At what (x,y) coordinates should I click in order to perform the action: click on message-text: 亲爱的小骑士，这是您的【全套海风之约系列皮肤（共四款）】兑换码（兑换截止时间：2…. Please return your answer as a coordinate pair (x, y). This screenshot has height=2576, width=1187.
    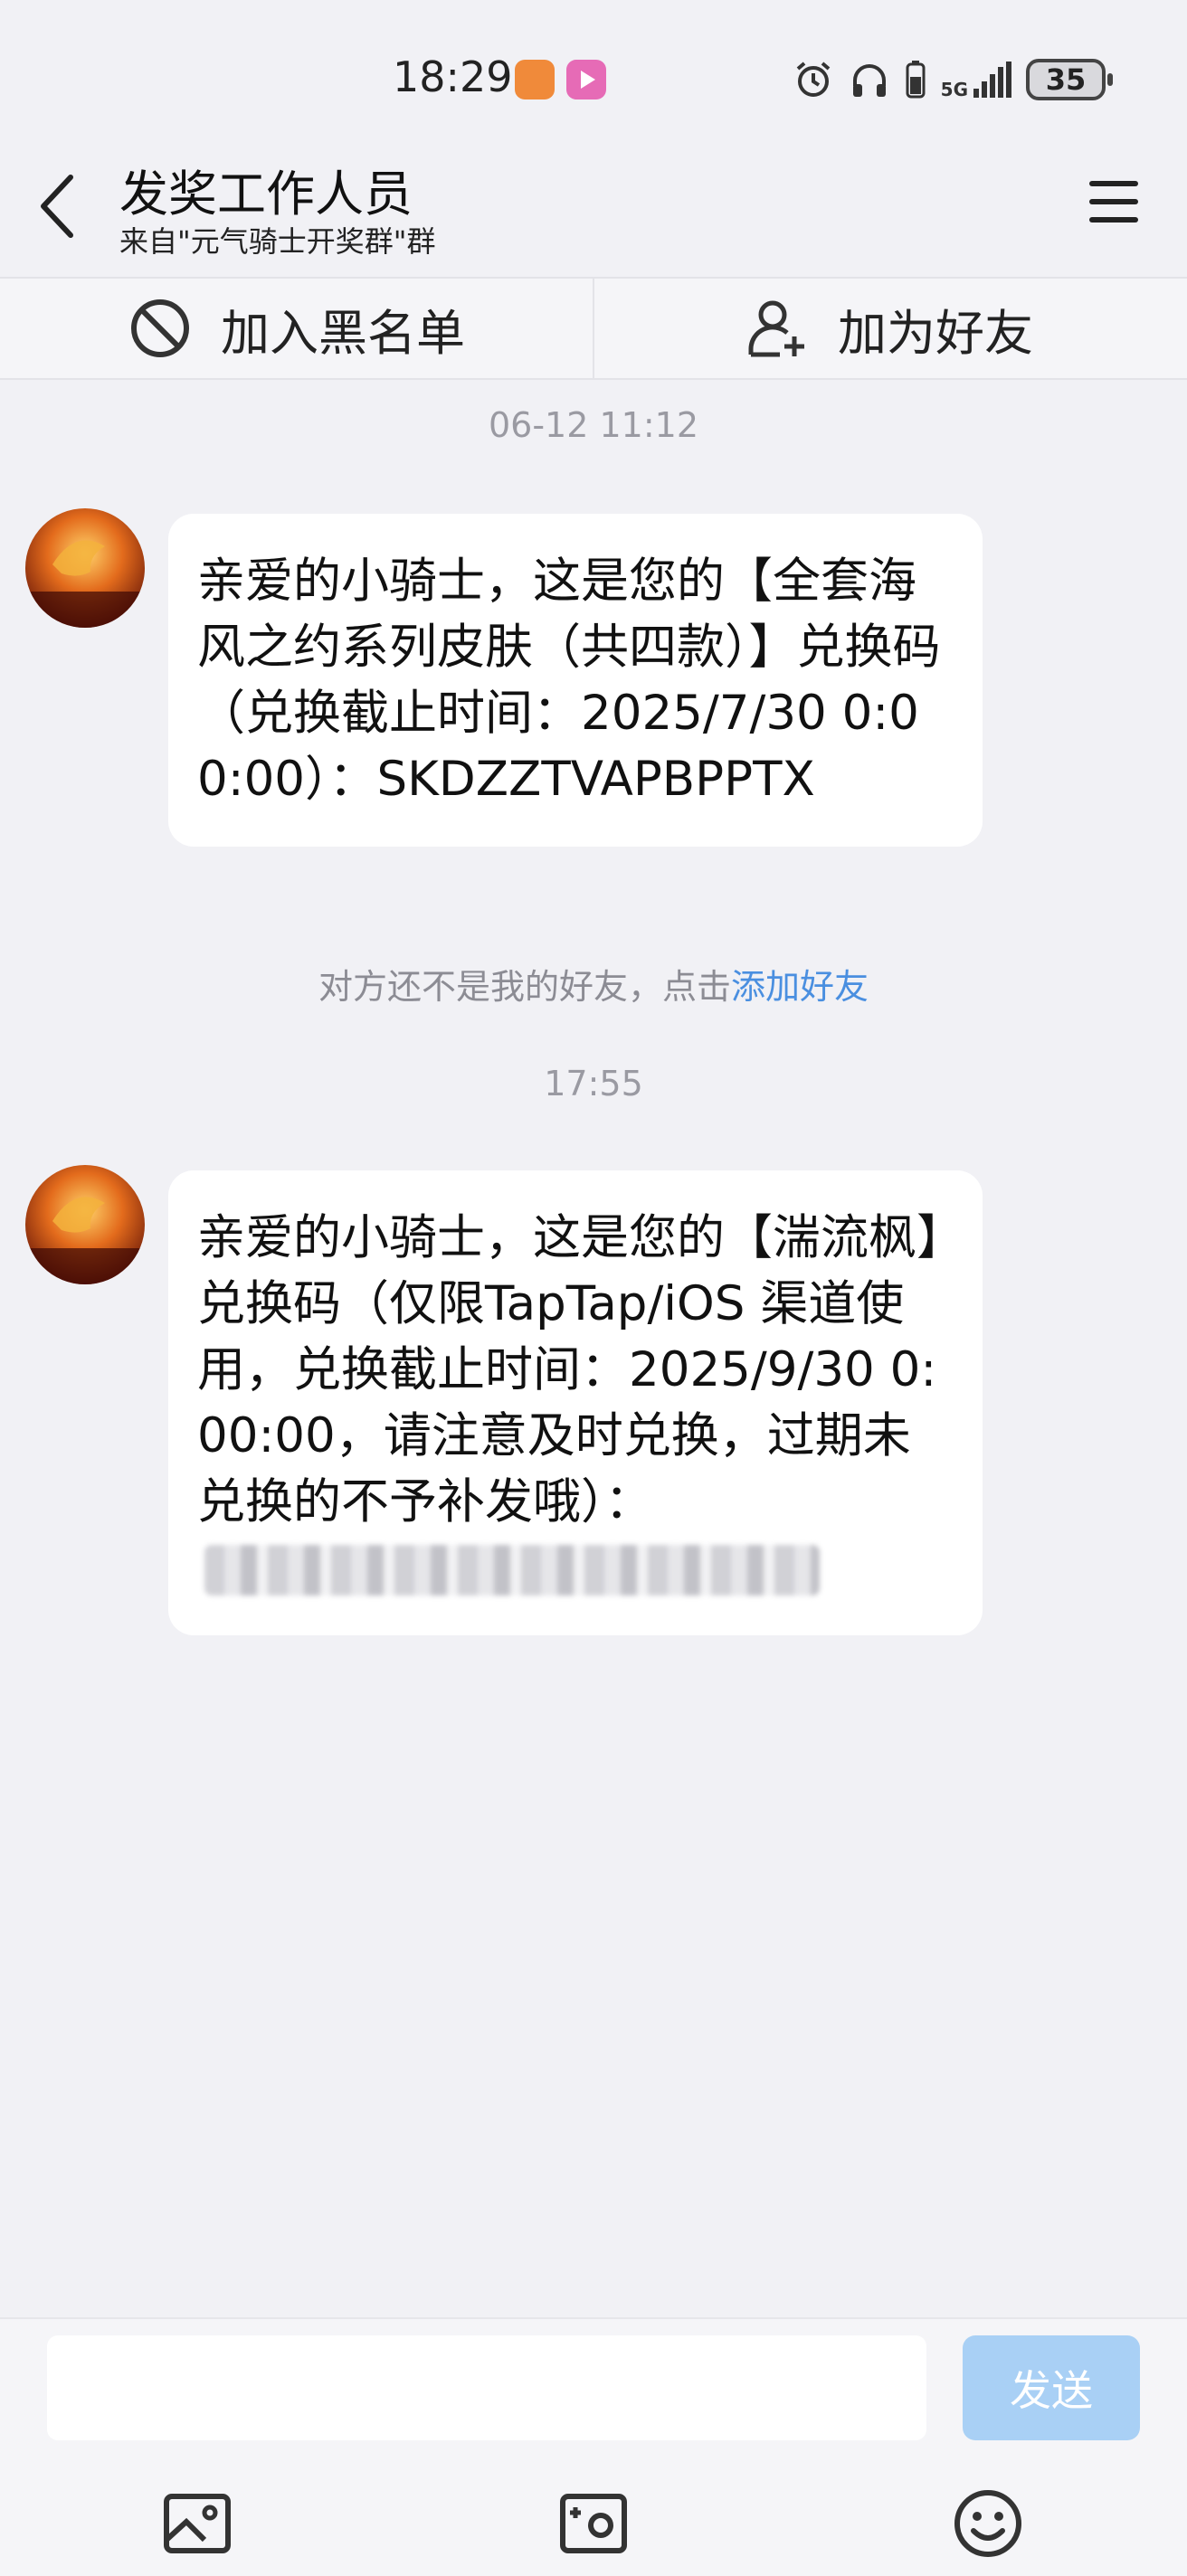
    Looking at the image, I should click on (569, 680).